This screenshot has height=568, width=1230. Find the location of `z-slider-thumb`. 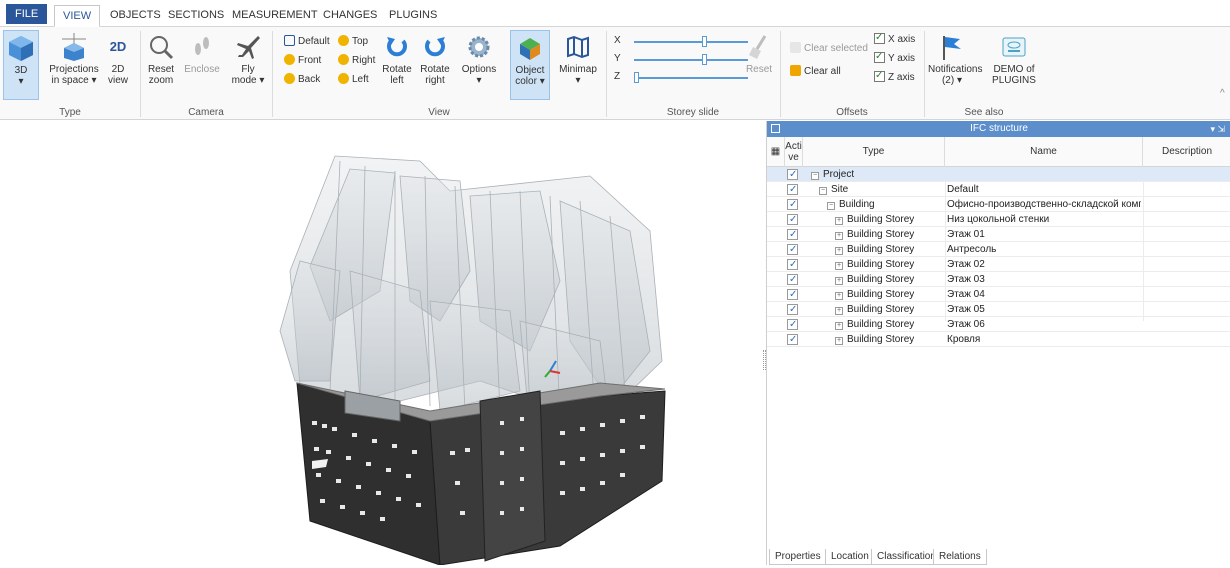

z-slider-thumb is located at coordinates (636, 77).